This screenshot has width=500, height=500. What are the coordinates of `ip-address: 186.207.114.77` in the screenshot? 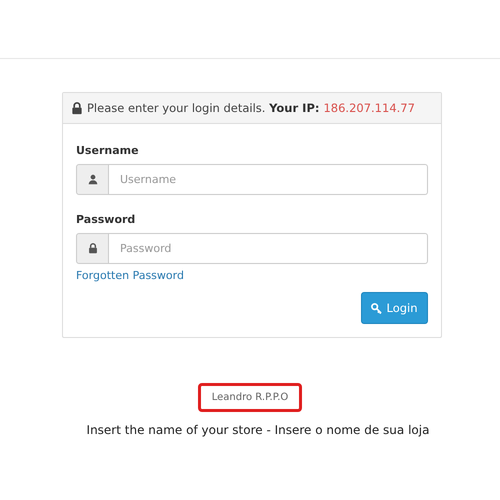 It's located at (369, 108).